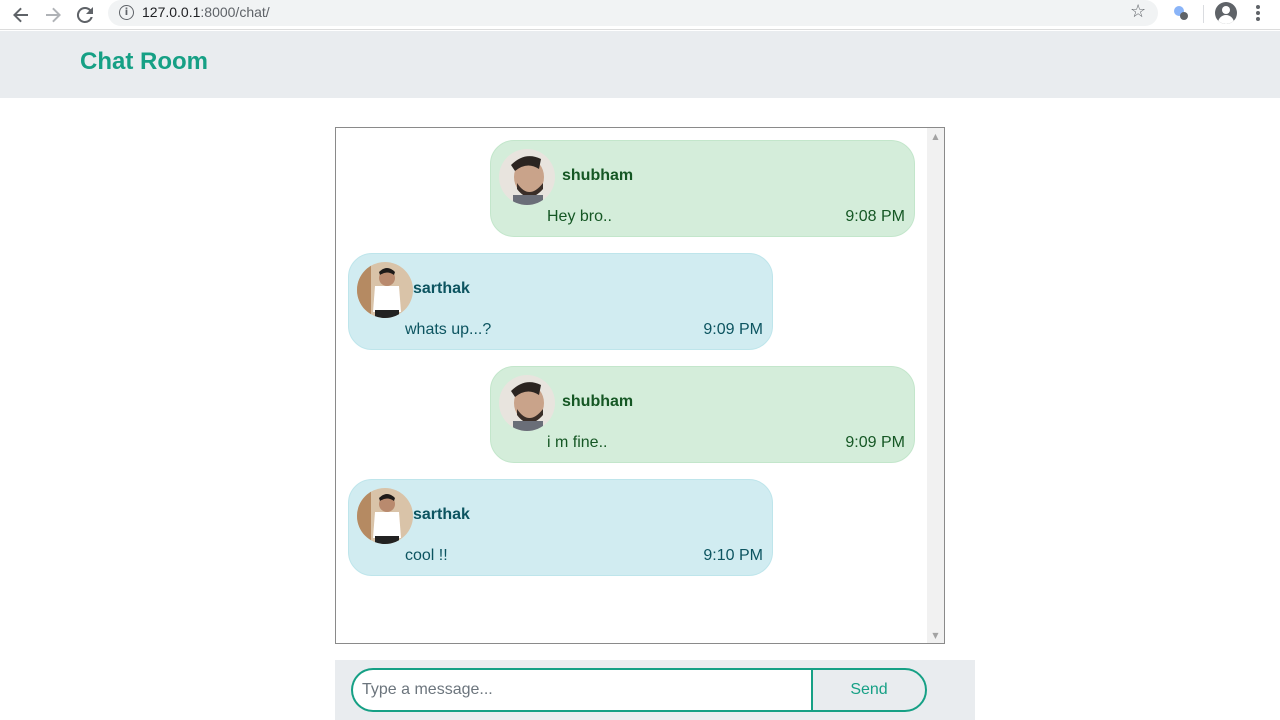 The image size is (1280, 720). What do you see at coordinates (935, 385) in the screenshot?
I see `scrollbar: ▲ ▼` at bounding box center [935, 385].